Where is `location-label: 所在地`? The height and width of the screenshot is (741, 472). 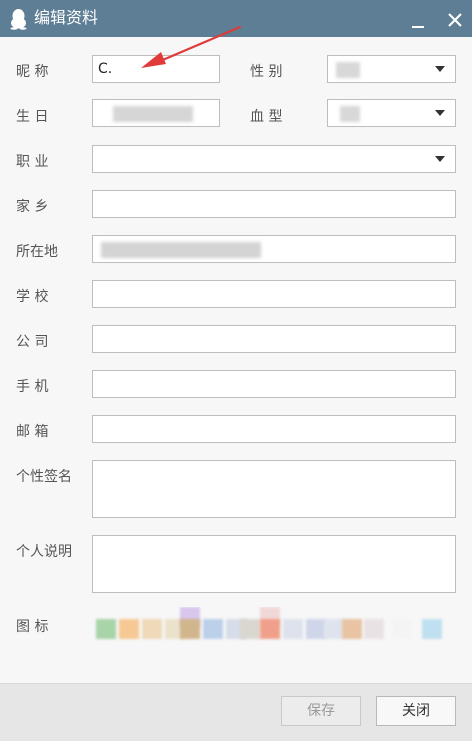
location-label: 所在地 is located at coordinates (37, 252).